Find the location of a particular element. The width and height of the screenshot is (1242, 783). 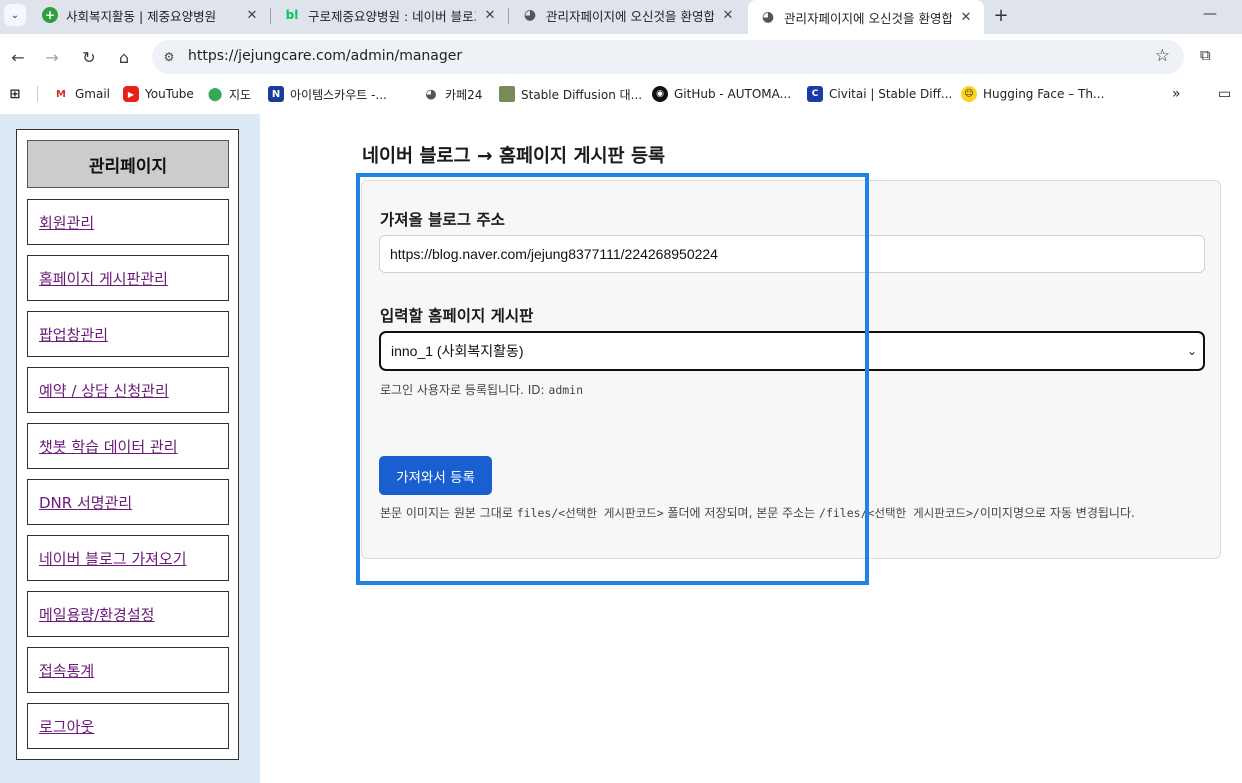

bookmark-maps: ⬤ 지도 is located at coordinates (229, 94).